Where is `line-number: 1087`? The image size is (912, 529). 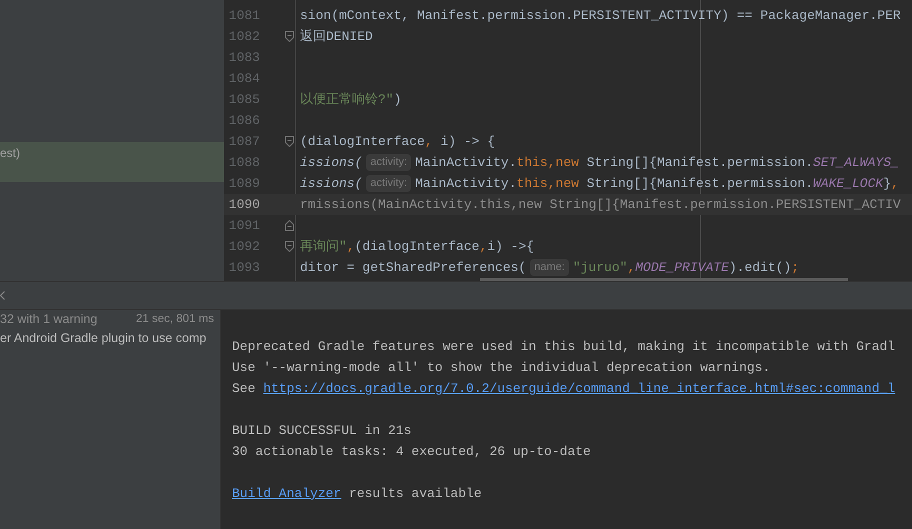
line-number: 1087 is located at coordinates (244, 141).